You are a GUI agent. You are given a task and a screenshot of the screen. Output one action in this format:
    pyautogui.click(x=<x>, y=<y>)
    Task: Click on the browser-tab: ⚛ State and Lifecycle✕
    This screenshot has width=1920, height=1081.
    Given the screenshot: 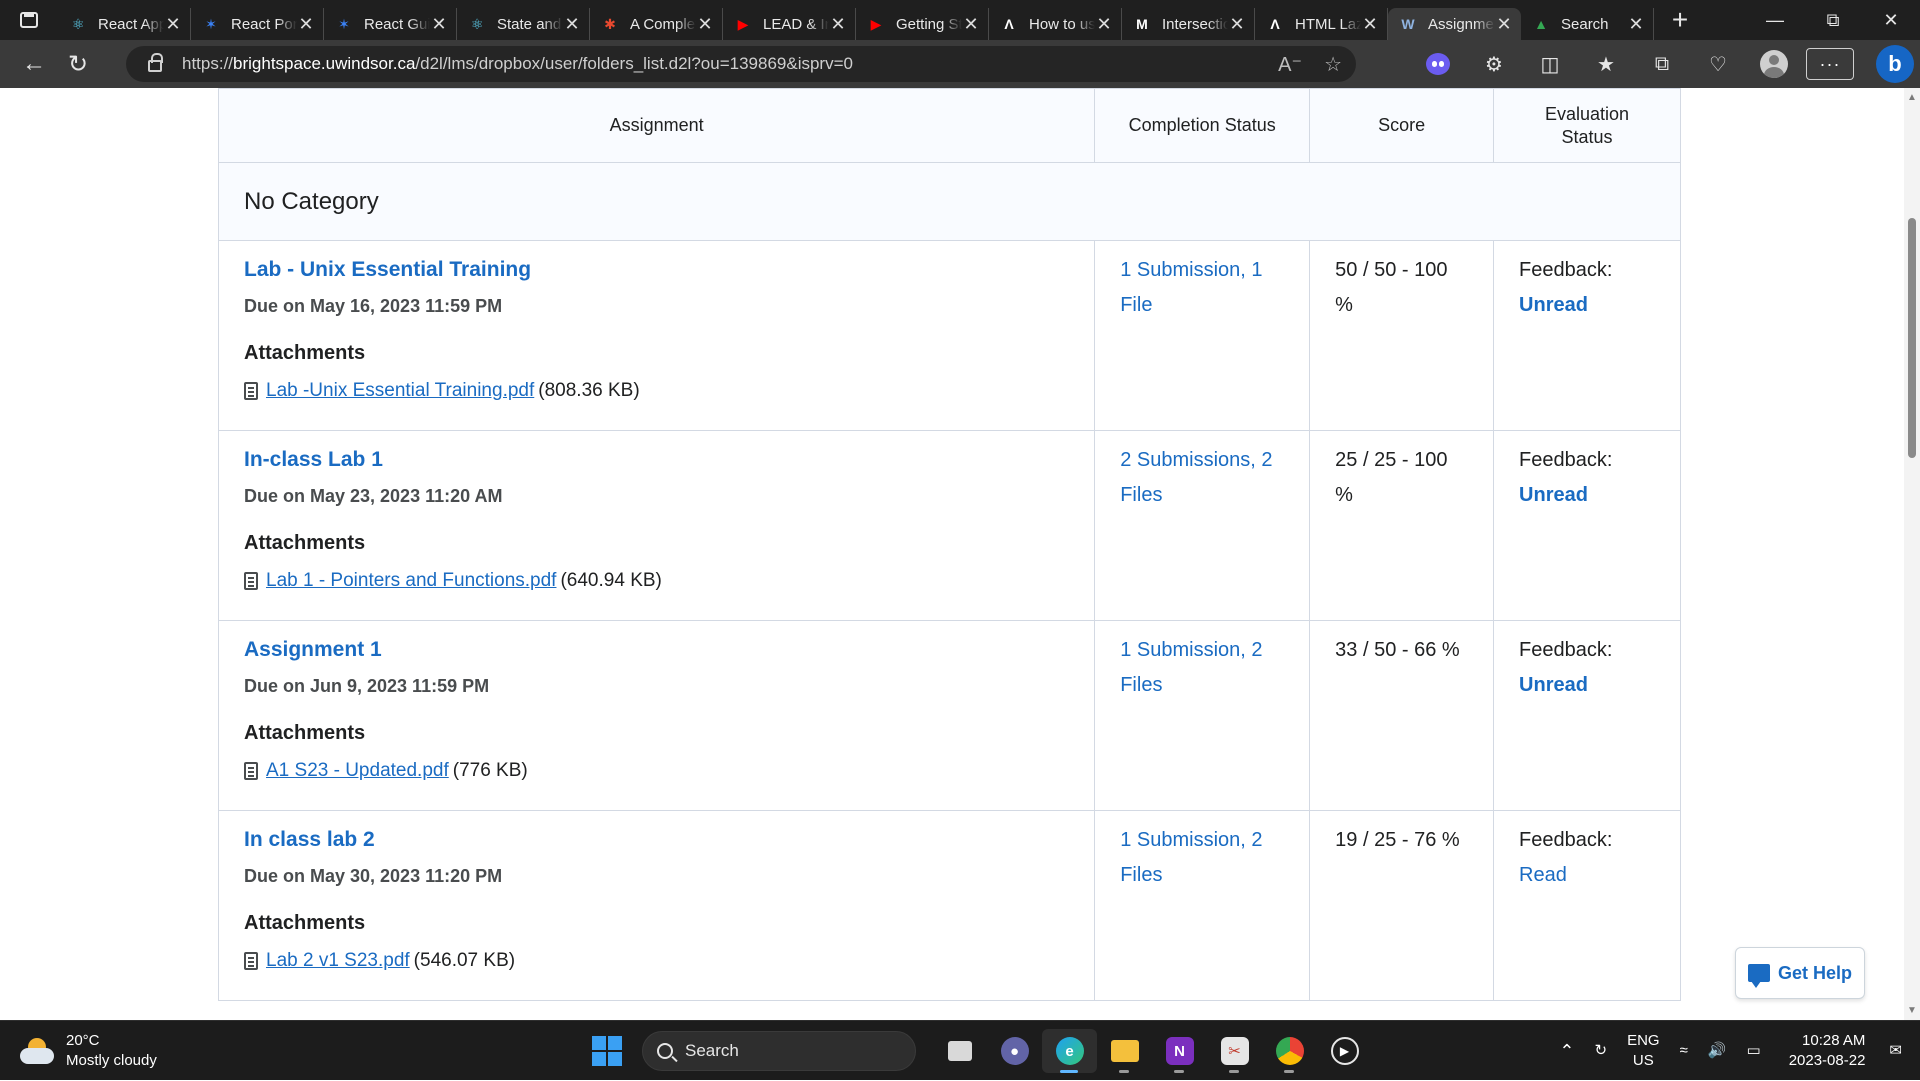 What is the action you would take?
    pyautogui.click(x=523, y=24)
    